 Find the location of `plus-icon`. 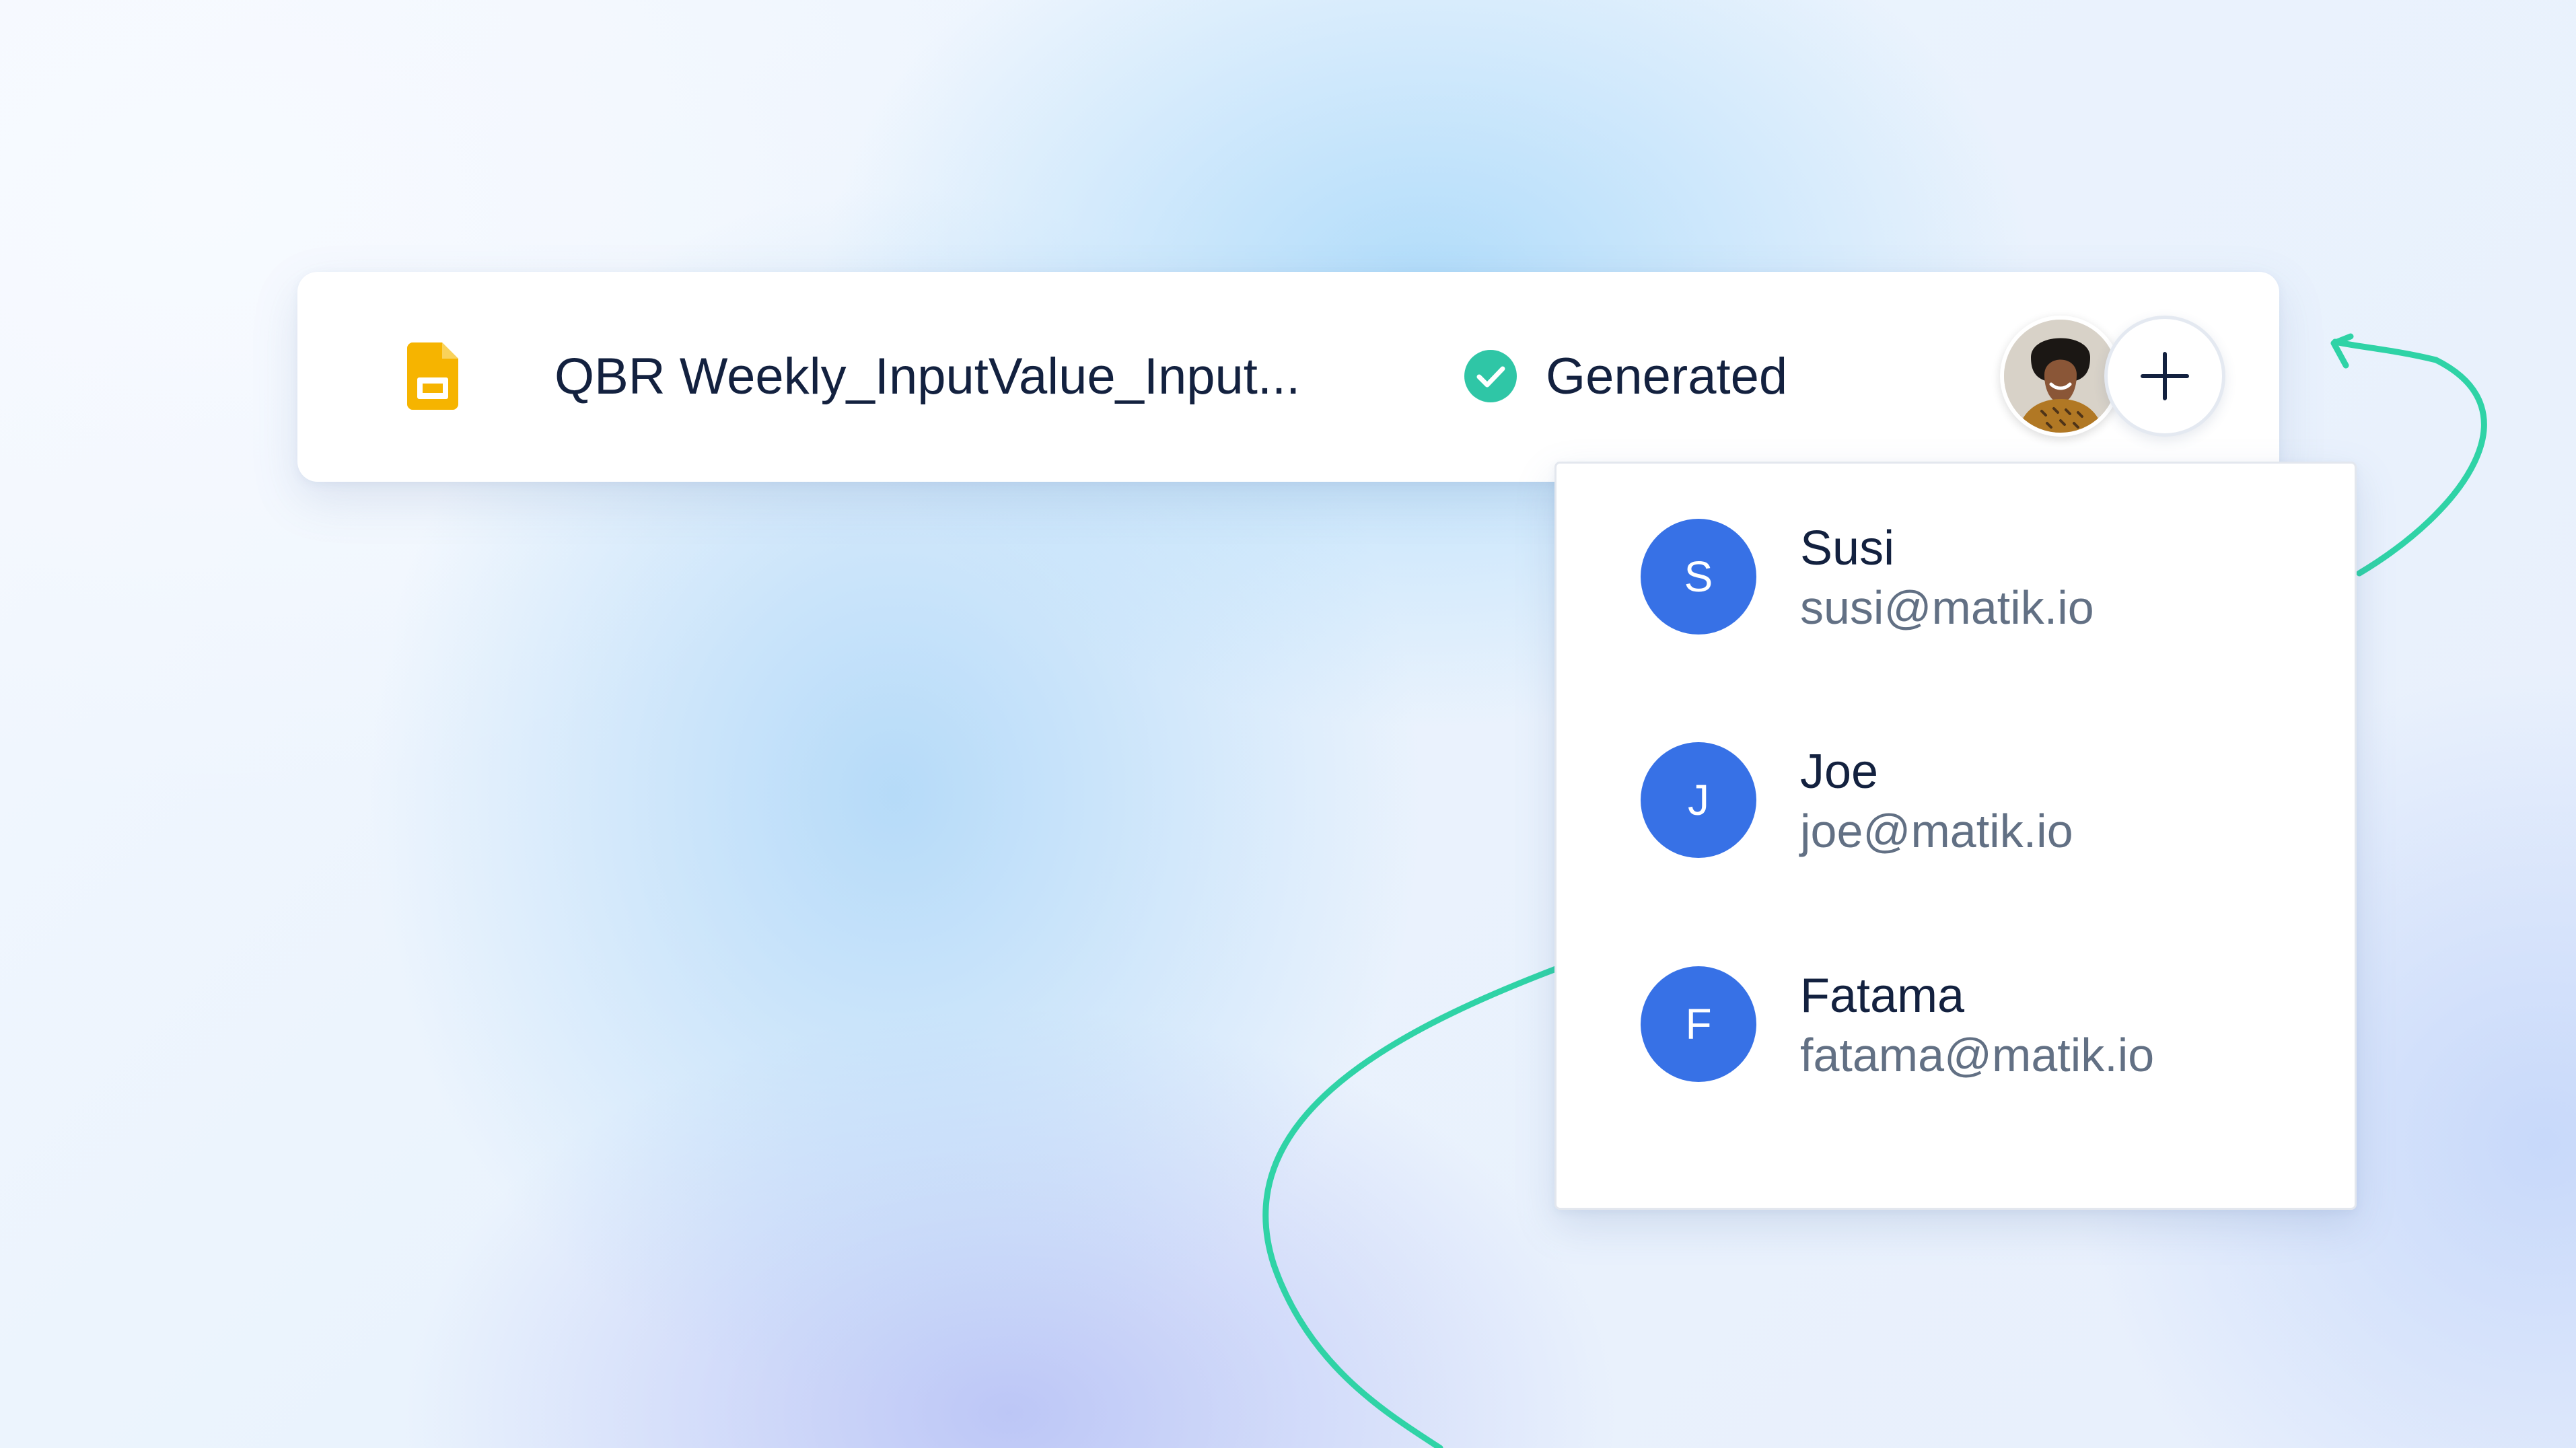

plus-icon is located at coordinates (2165, 376).